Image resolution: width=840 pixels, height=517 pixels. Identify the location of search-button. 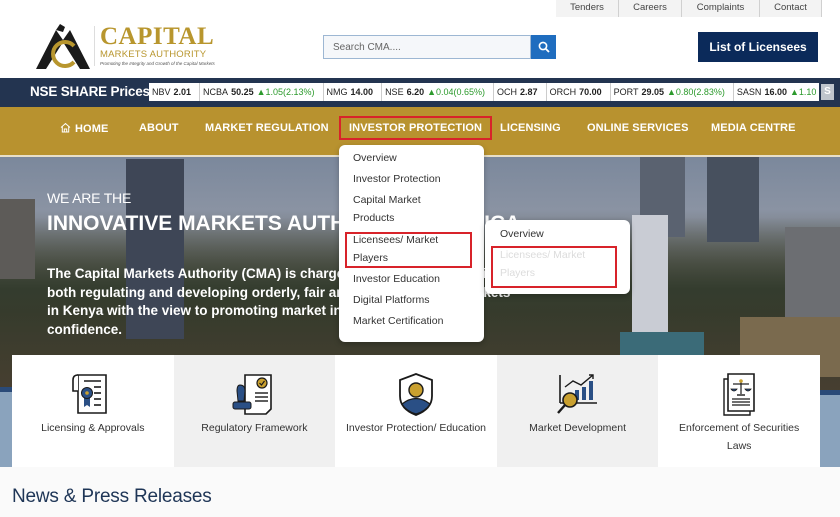
(543, 47).